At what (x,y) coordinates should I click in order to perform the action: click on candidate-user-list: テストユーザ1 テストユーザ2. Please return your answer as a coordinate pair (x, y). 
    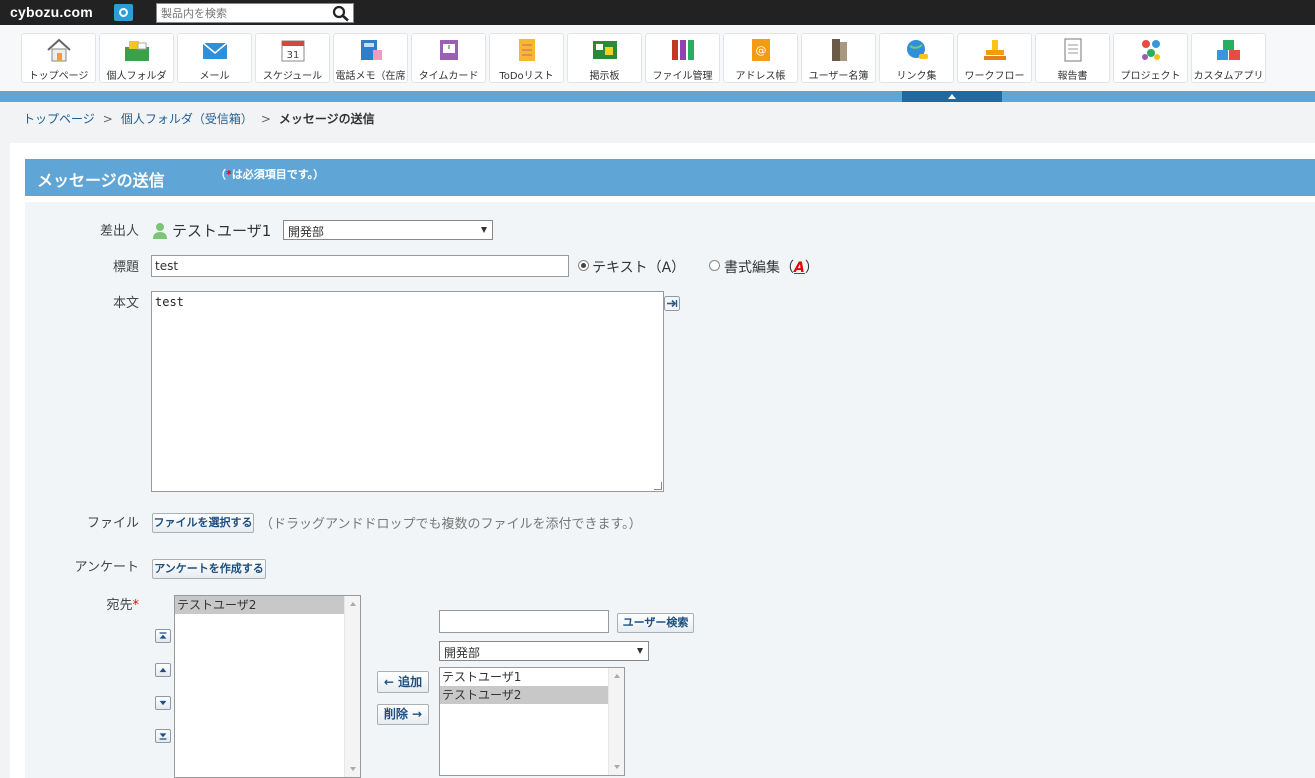
    Looking at the image, I should click on (532, 721).